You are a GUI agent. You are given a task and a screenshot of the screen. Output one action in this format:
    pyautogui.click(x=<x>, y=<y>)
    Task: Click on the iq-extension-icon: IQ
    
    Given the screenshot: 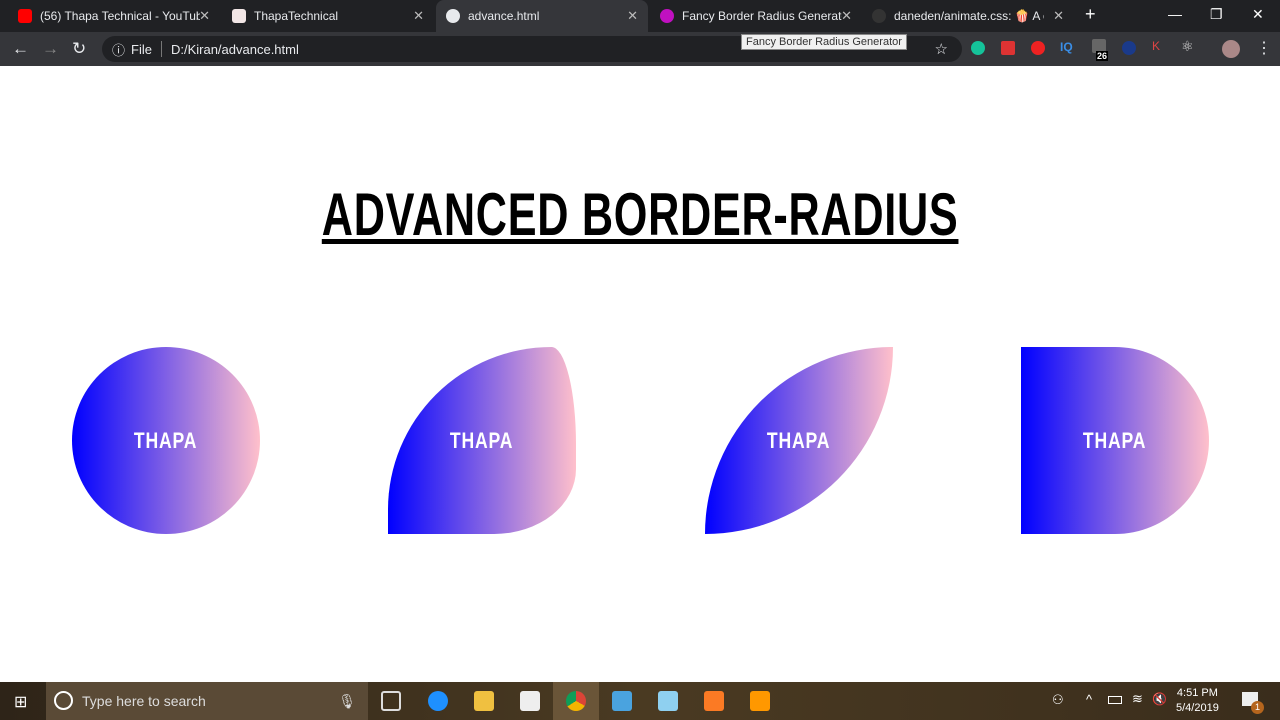 What is the action you would take?
    pyautogui.click(x=1067, y=47)
    